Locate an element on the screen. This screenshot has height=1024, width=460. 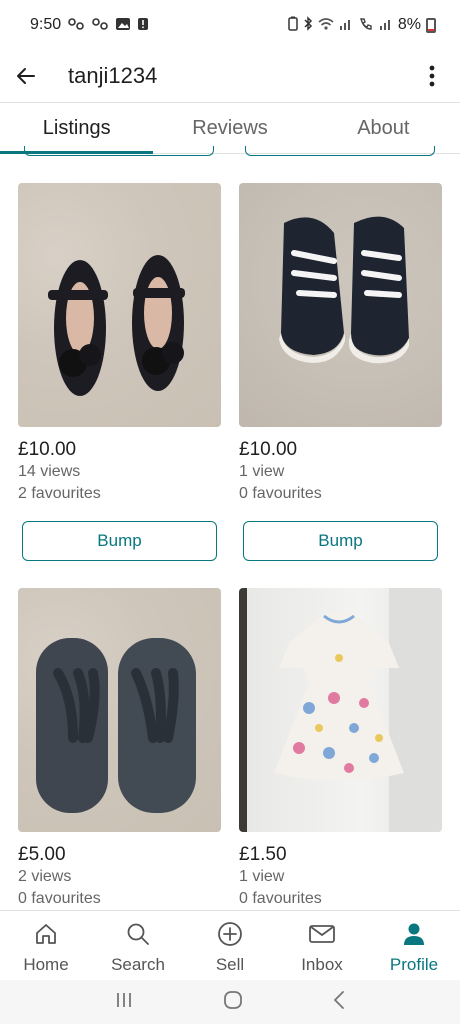
home-icon is located at coordinates (46, 934).